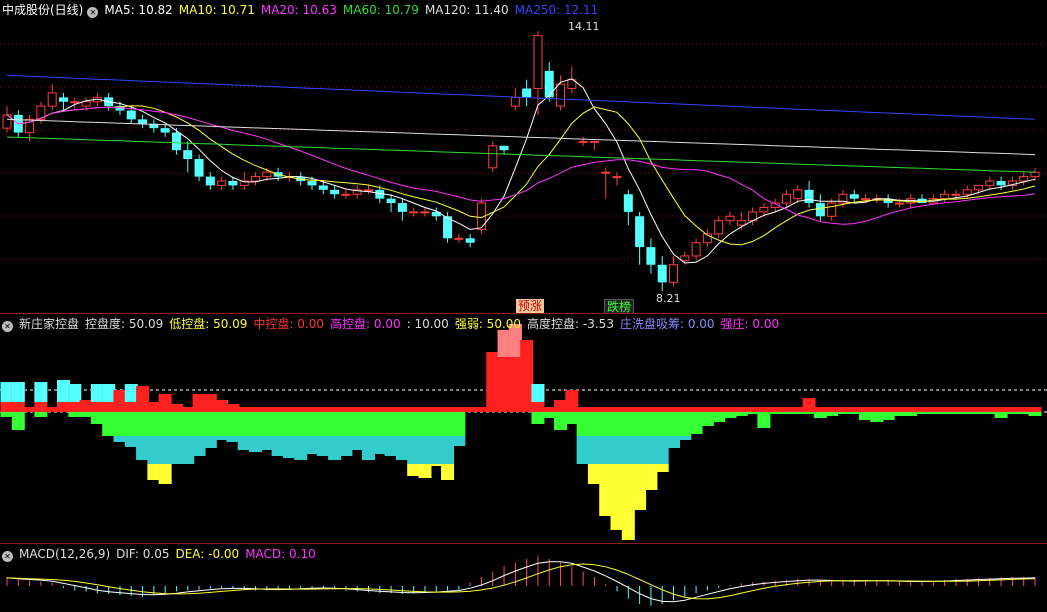 The width and height of the screenshot is (1047, 612). What do you see at coordinates (7, 326) in the screenshot?
I see `indicator-settings-icon: ✕` at bounding box center [7, 326].